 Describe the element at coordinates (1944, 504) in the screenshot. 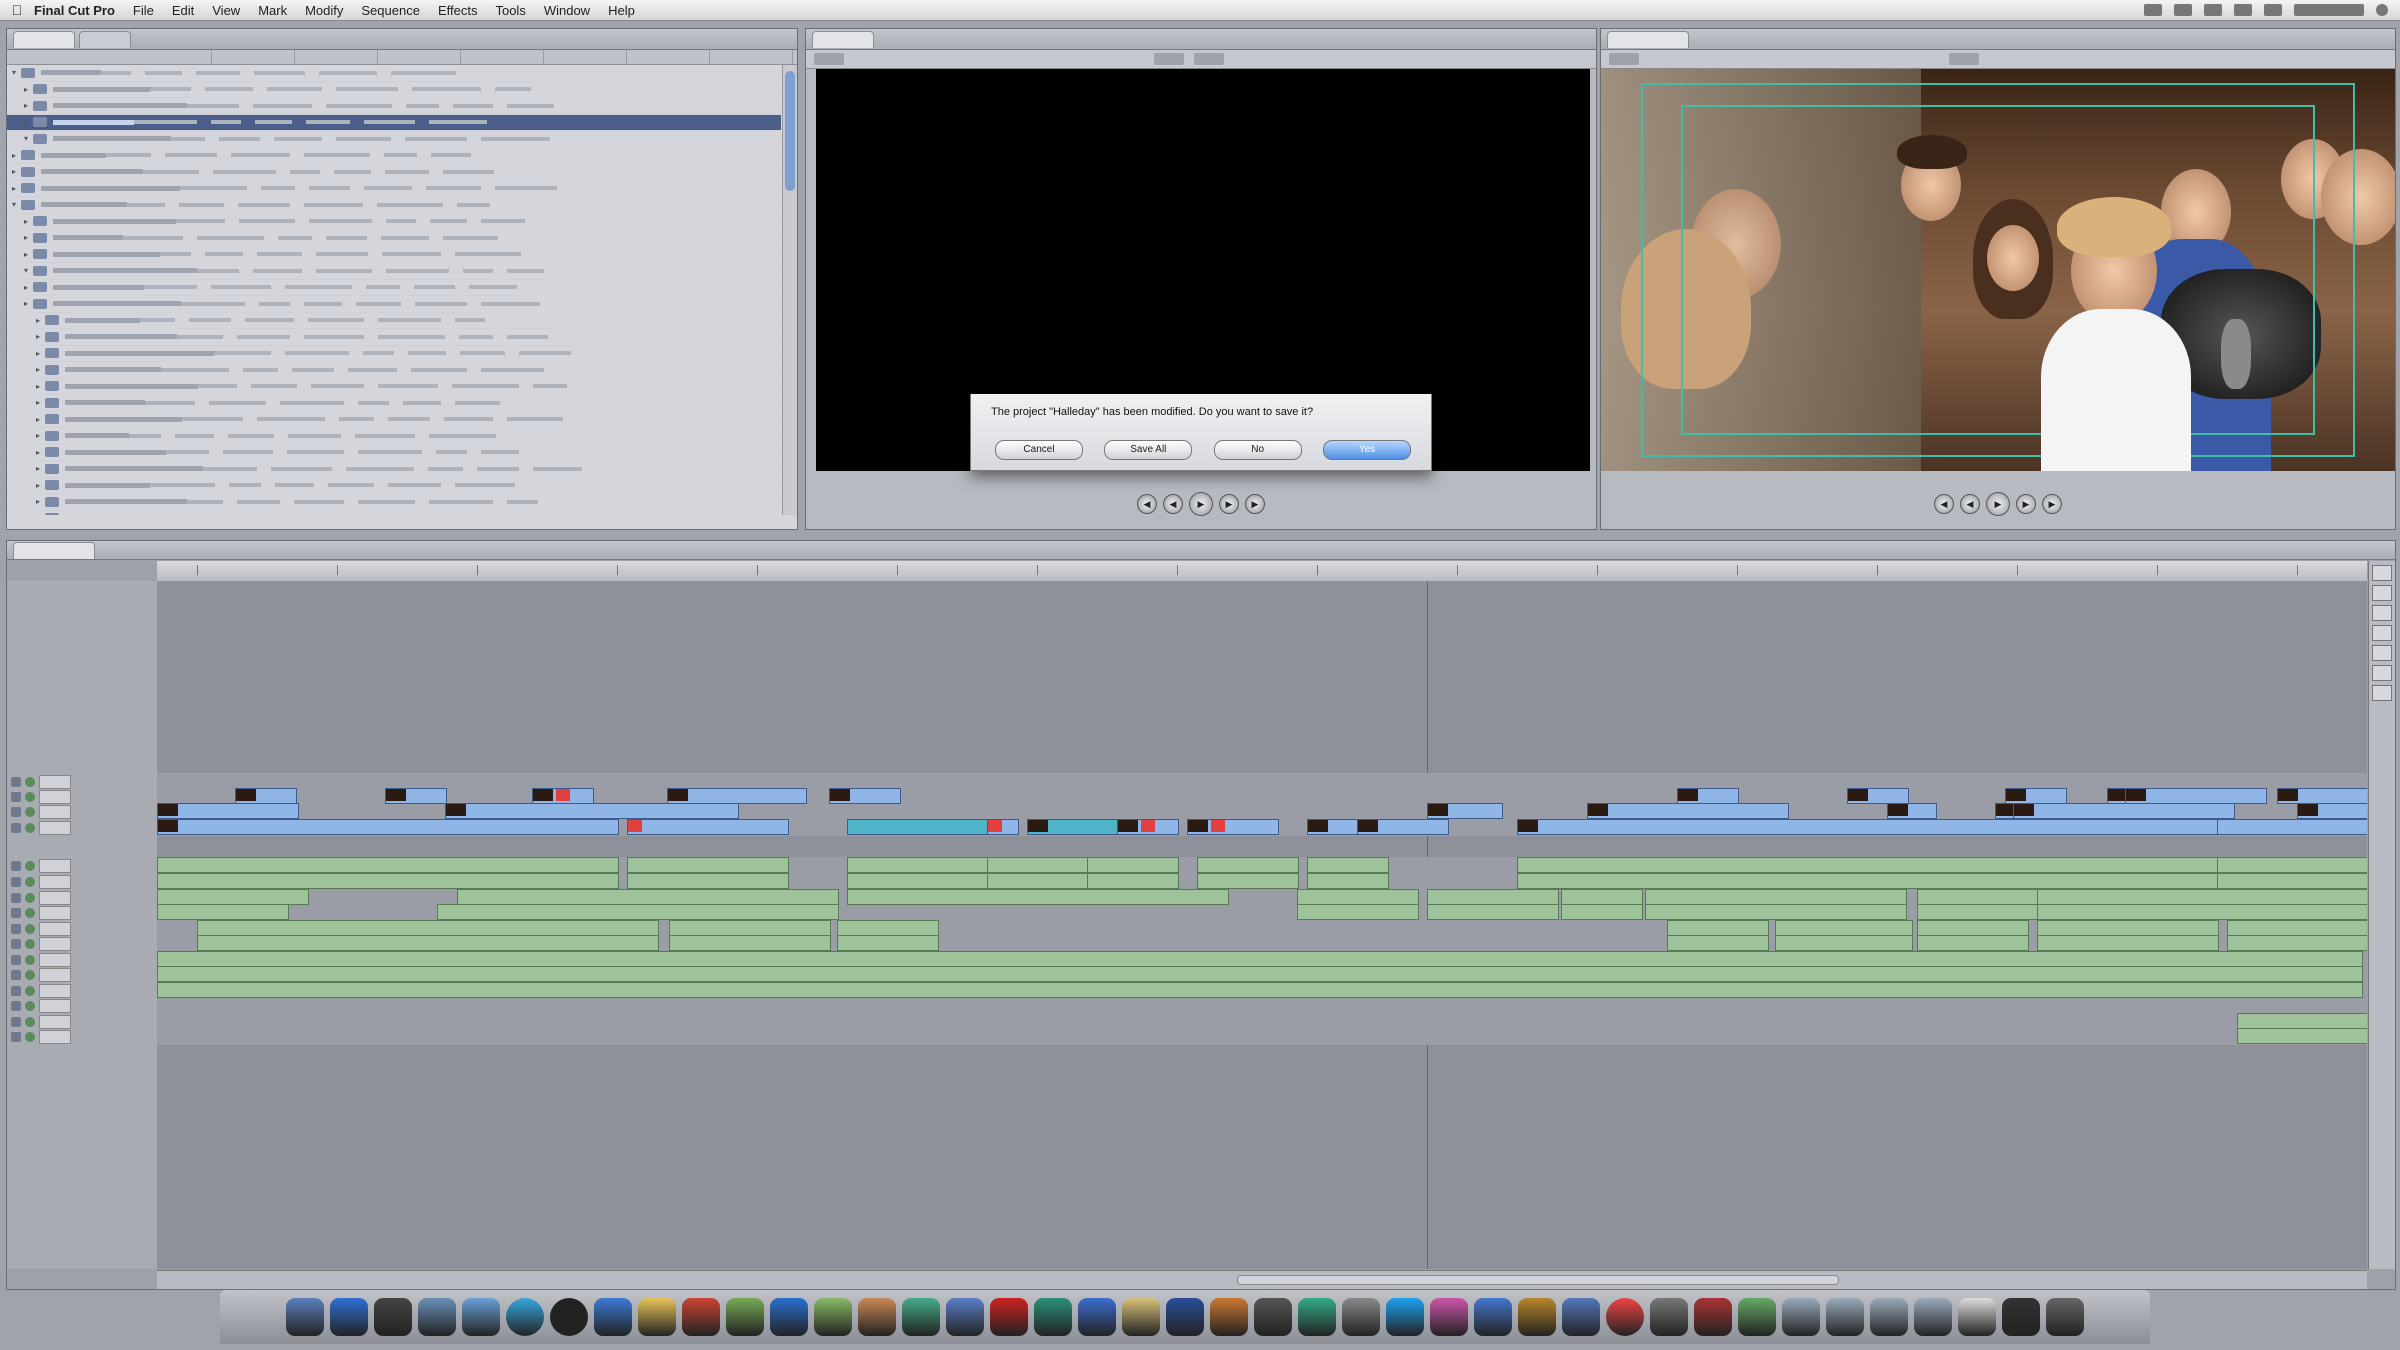

I see `prev-edit-icon: ◀` at that location.